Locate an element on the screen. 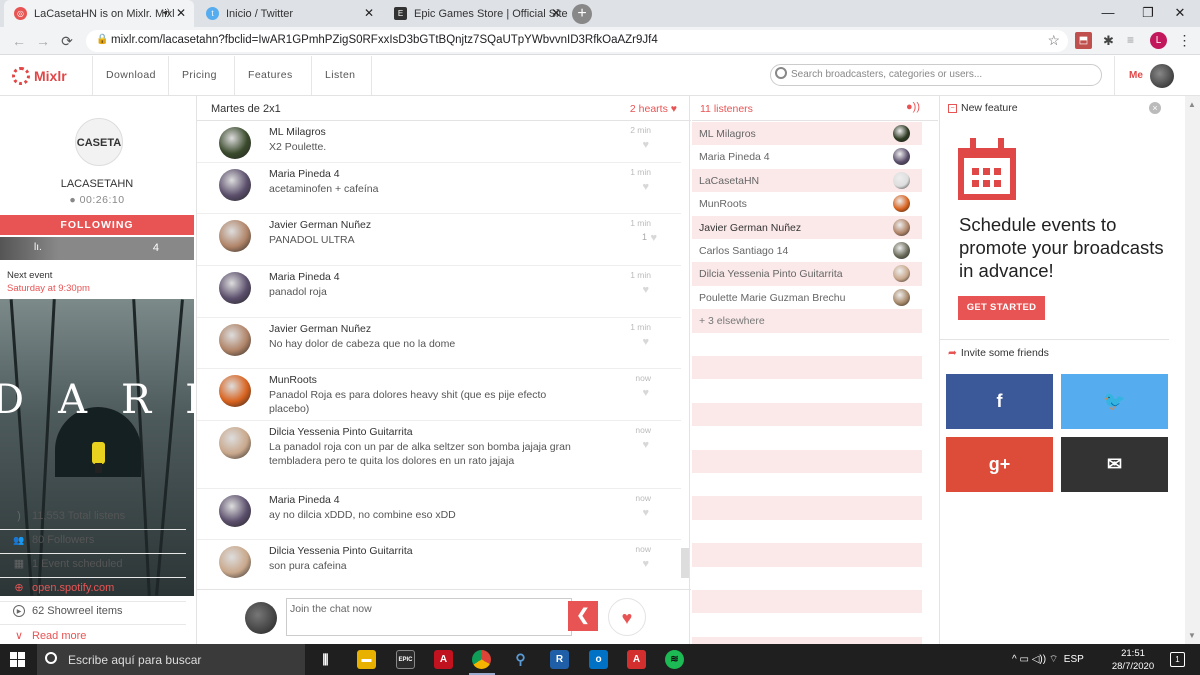 This screenshot has width=1200, height=675. chrome-icon is located at coordinates (481, 659).